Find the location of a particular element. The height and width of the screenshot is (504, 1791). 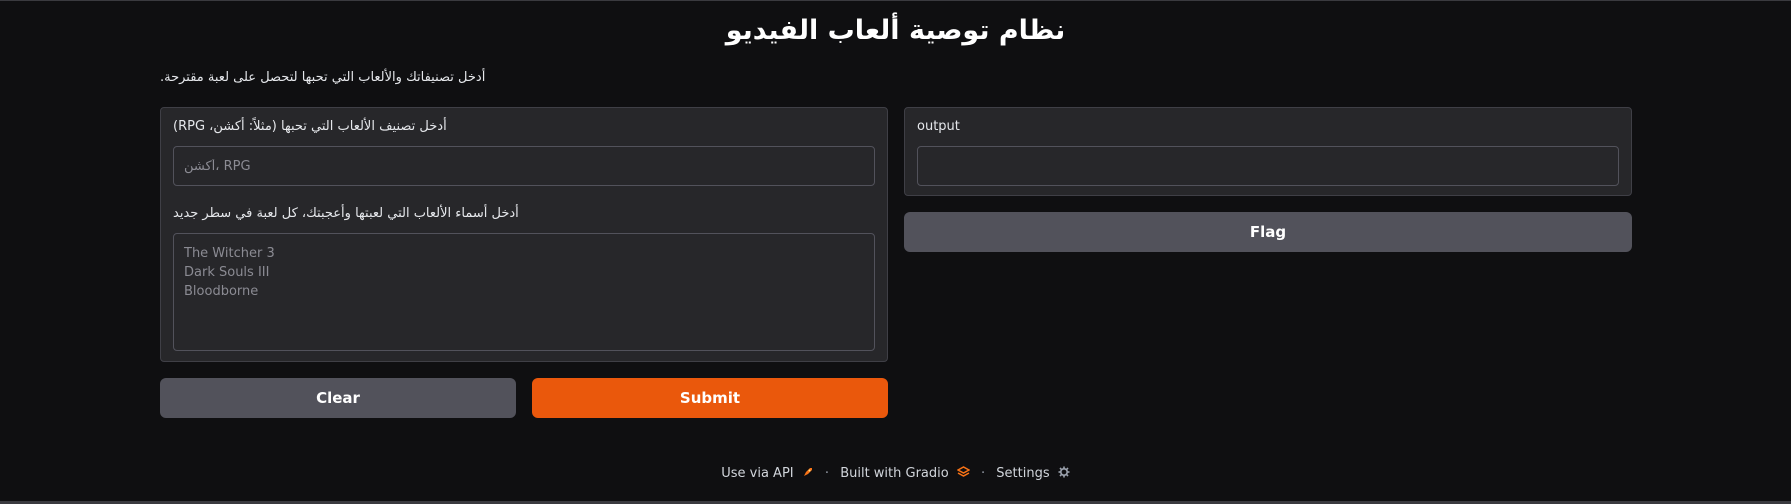

flag-button: Flag is located at coordinates (1268, 232).